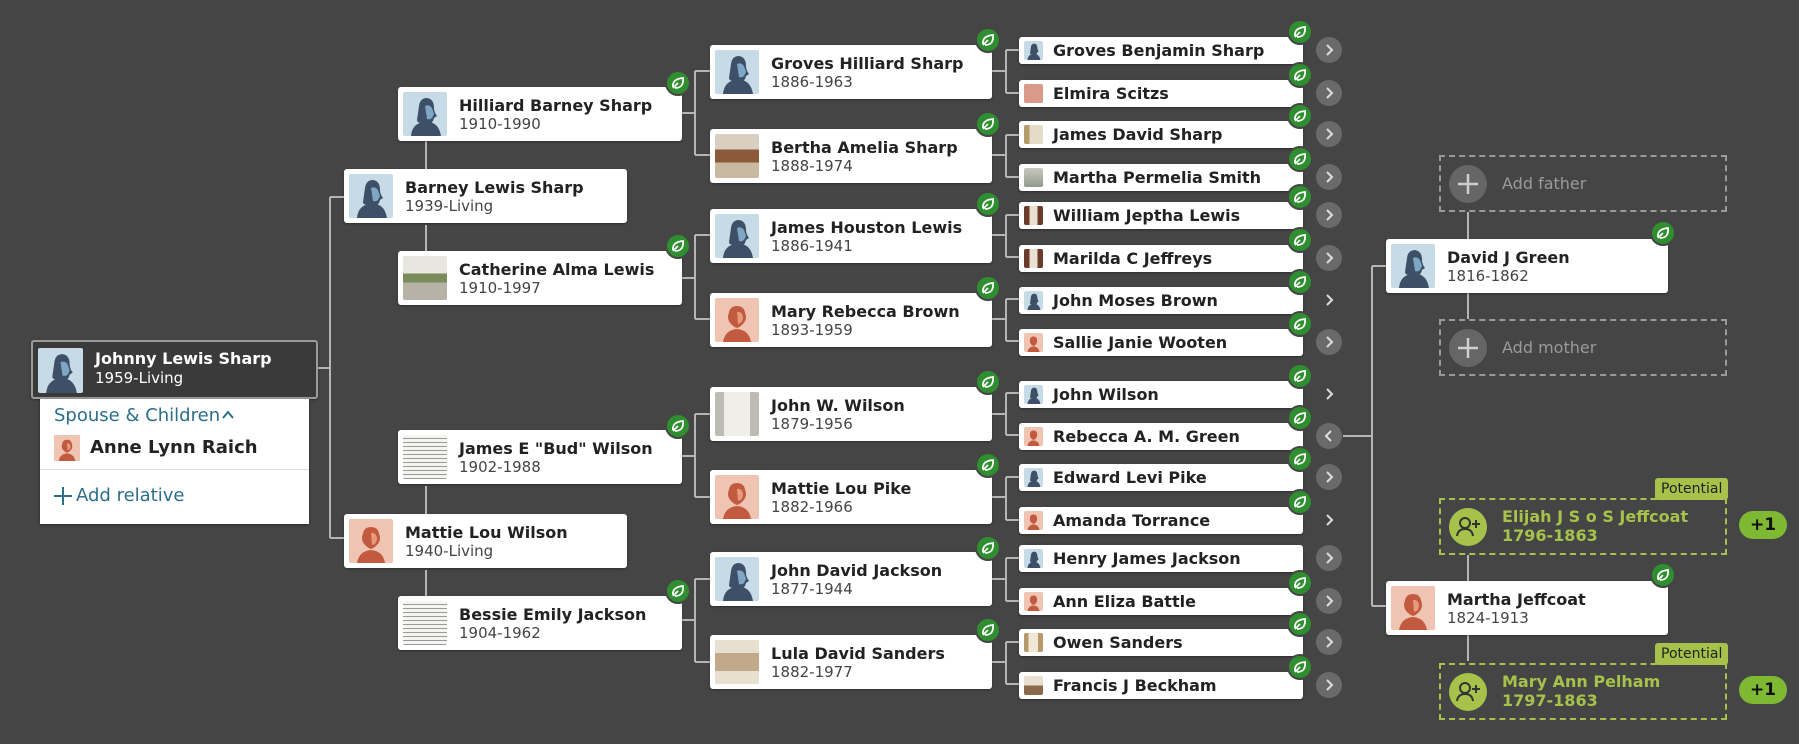 This screenshot has width=1799, height=744. I want to click on add-mother-button: Add mother, so click(1583, 347).